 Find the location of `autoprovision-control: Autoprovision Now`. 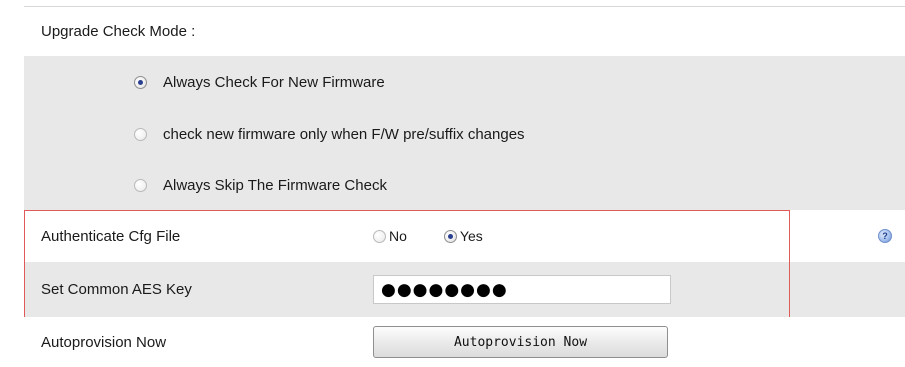

autoprovision-control: Autoprovision Now is located at coordinates (520, 342).